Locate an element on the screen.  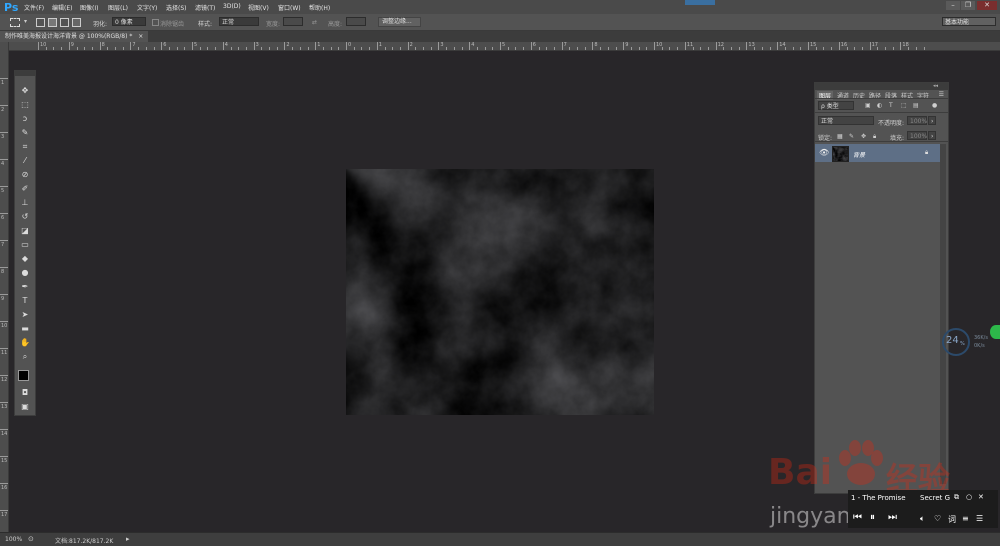
hand-tool-icon: ✋ is located at coordinates (25, 343).